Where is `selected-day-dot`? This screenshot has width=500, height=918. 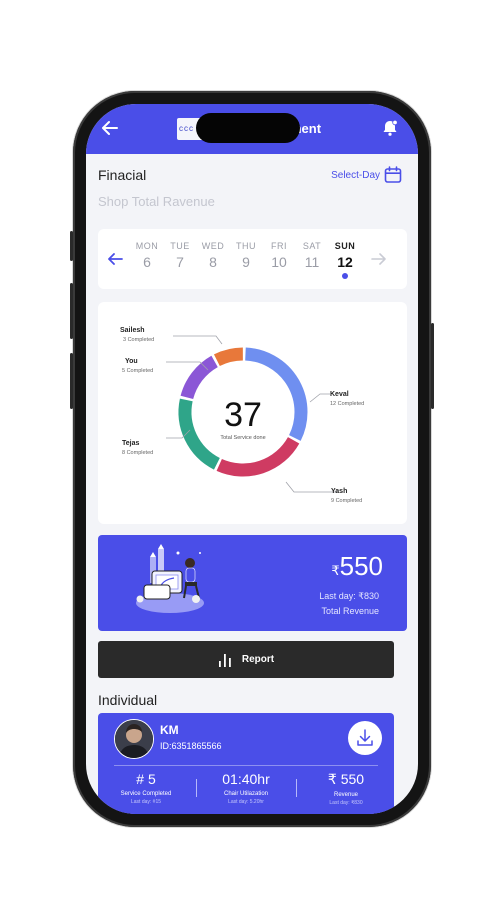 selected-day-dot is located at coordinates (345, 276).